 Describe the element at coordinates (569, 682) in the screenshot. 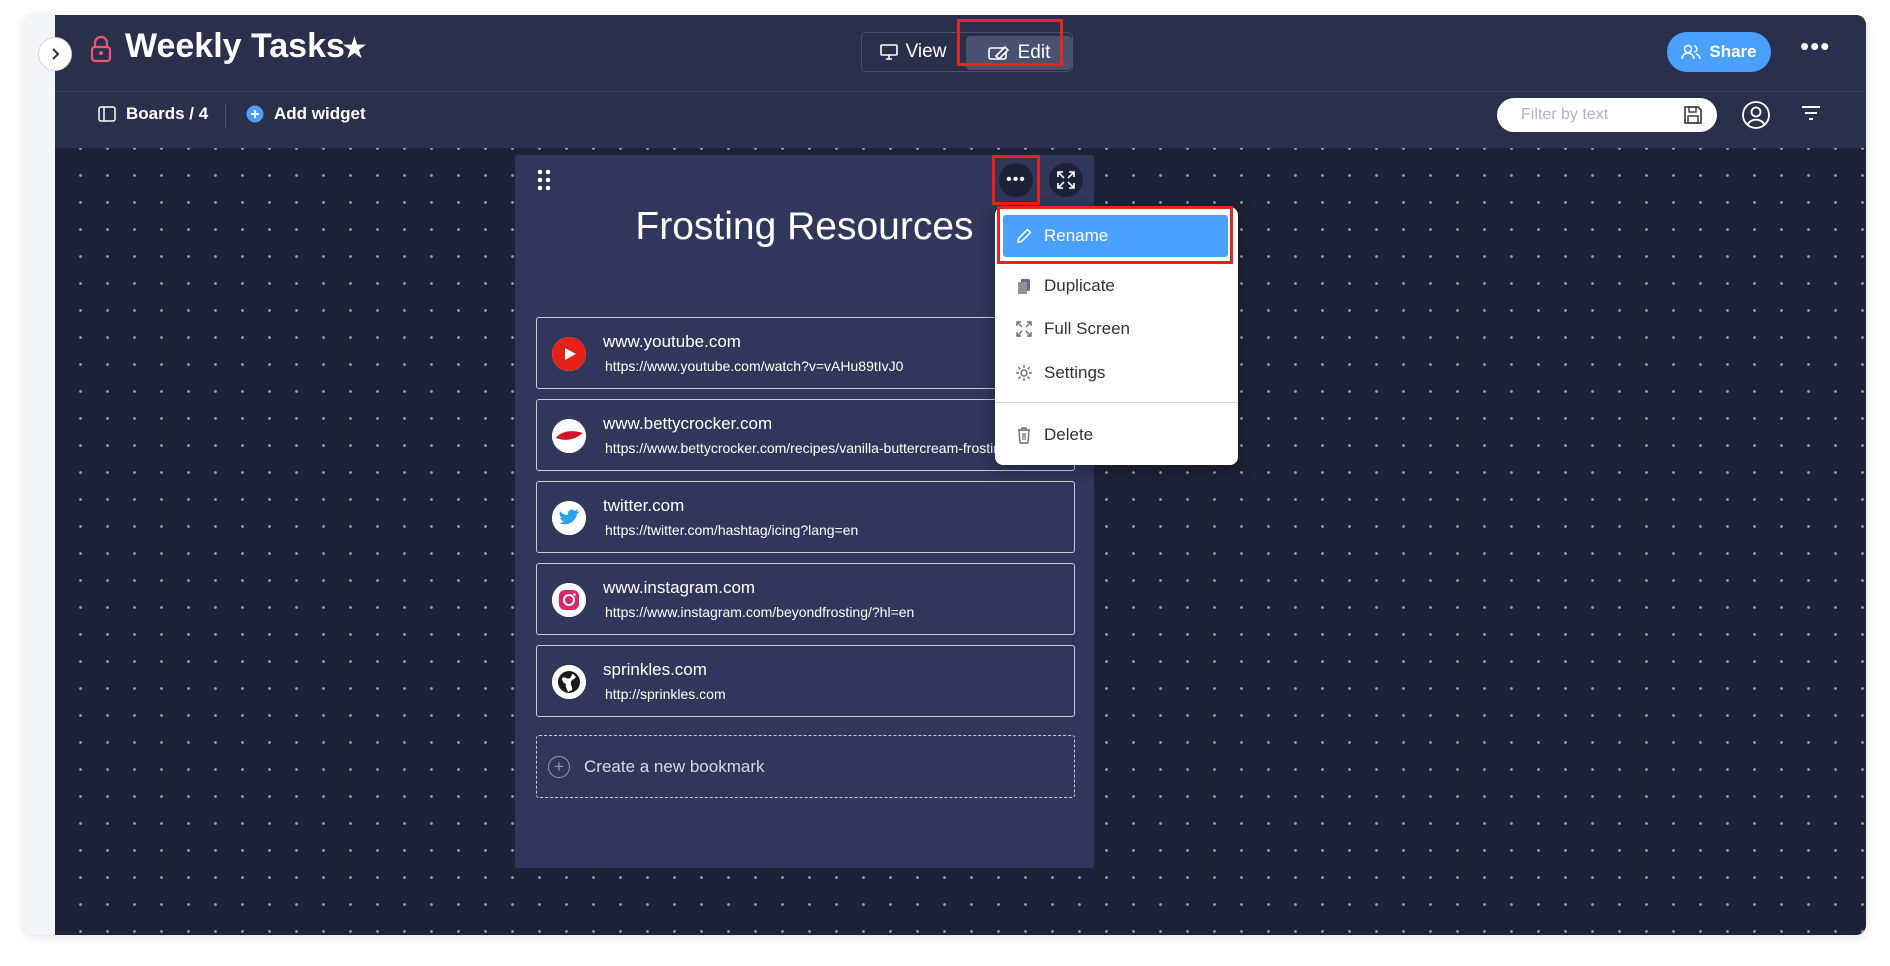

I see `globe-icon` at that location.